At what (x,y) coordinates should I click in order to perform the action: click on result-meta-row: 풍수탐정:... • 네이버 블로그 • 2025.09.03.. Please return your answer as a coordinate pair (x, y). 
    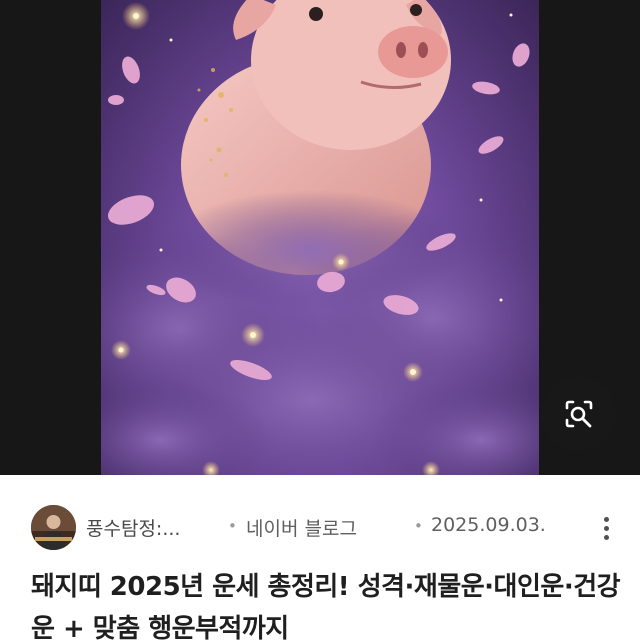
    Looking at the image, I should click on (320, 528).